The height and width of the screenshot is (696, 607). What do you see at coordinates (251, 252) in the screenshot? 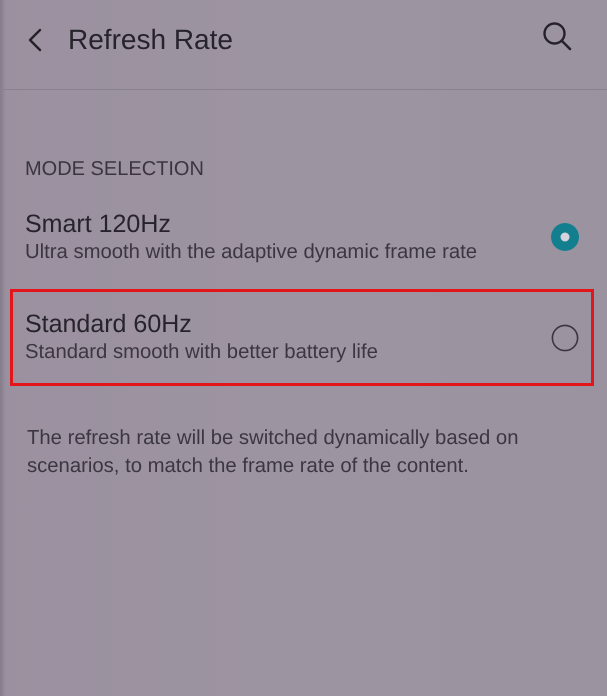
I see `option-subtitle: Ultra smooth with the adaptive dynamic frame rate` at bounding box center [251, 252].